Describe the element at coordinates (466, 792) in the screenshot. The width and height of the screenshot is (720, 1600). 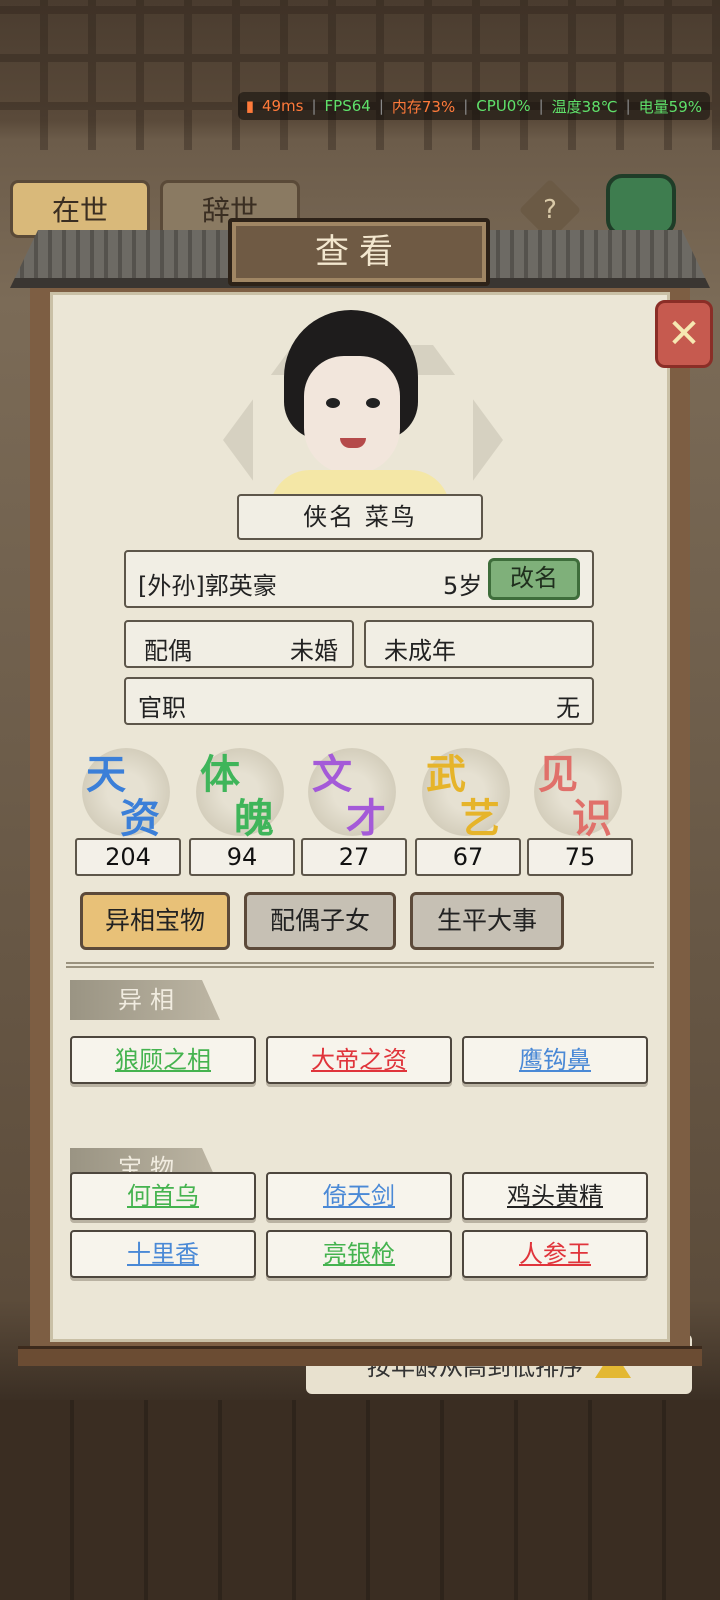
I see `stat-emblem: 武艺` at that location.